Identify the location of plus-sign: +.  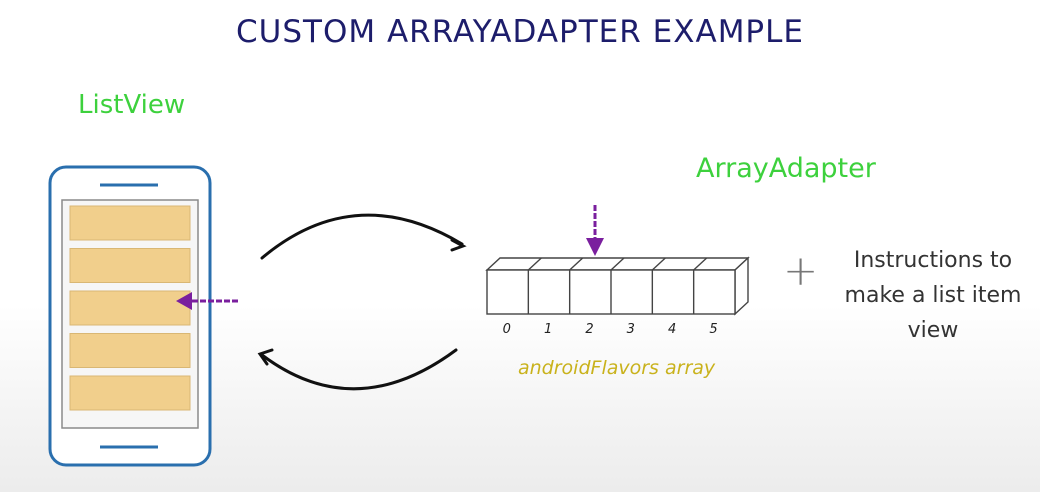
(801, 270).